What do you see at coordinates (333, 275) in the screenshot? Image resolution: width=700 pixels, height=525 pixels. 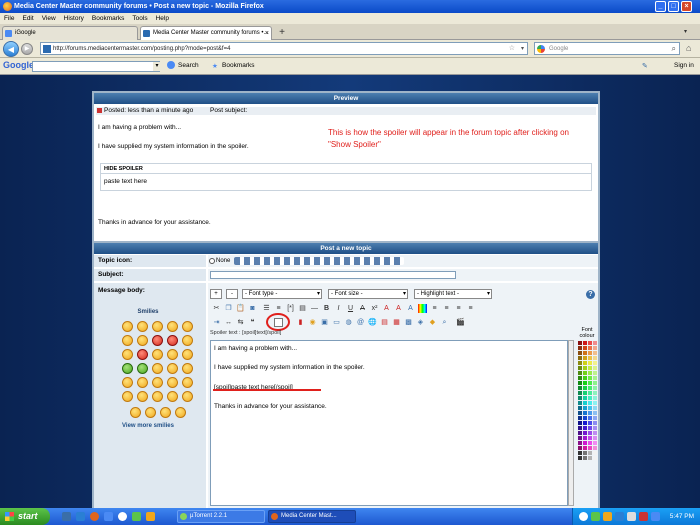 I see `subject-input` at bounding box center [333, 275].